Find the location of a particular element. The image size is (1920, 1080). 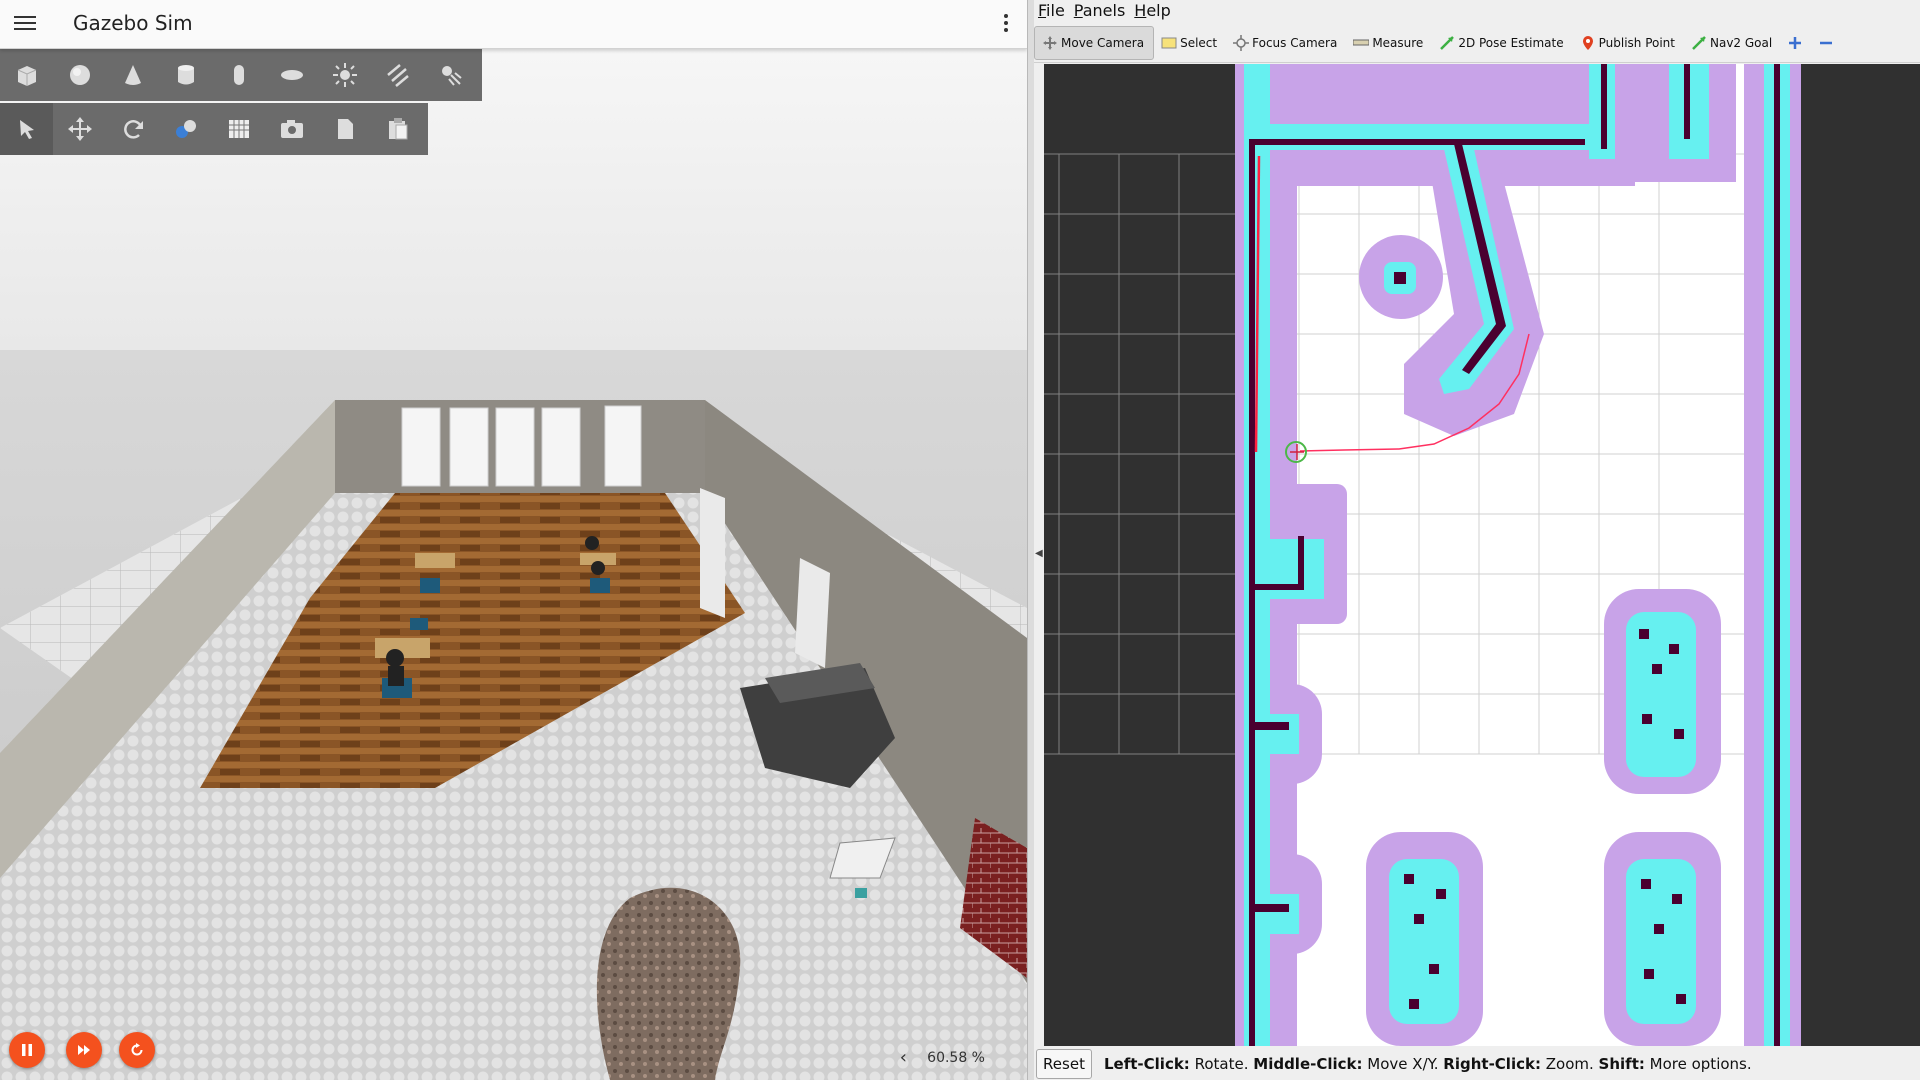

paste-icon is located at coordinates (397, 129).